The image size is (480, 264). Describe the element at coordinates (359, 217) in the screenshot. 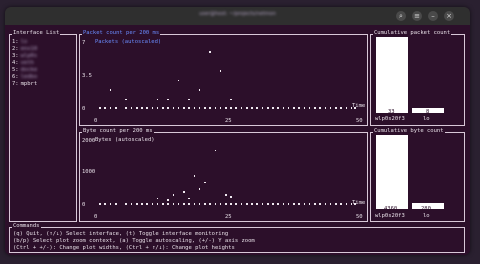

I see `byte-x-tick-50: 50` at that location.